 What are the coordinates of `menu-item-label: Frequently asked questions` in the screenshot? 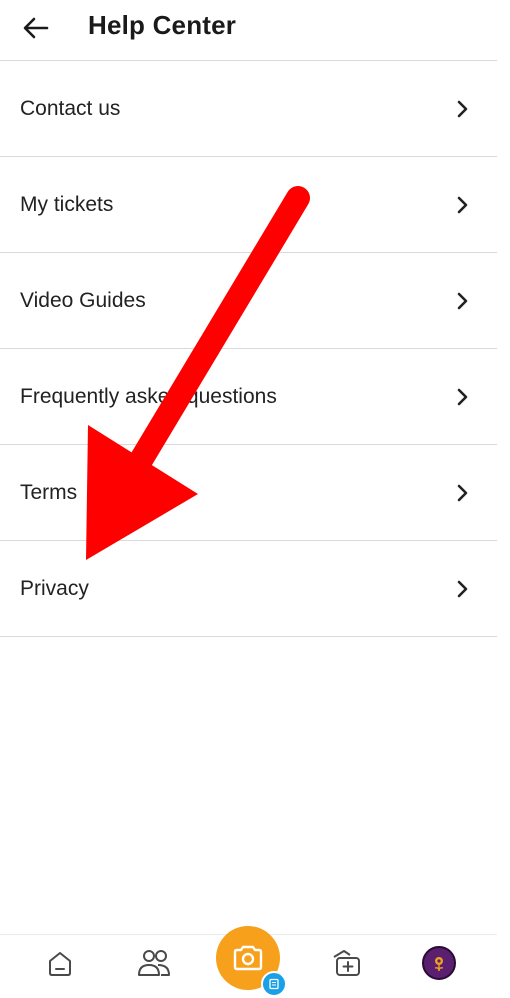 It's located at (148, 396).